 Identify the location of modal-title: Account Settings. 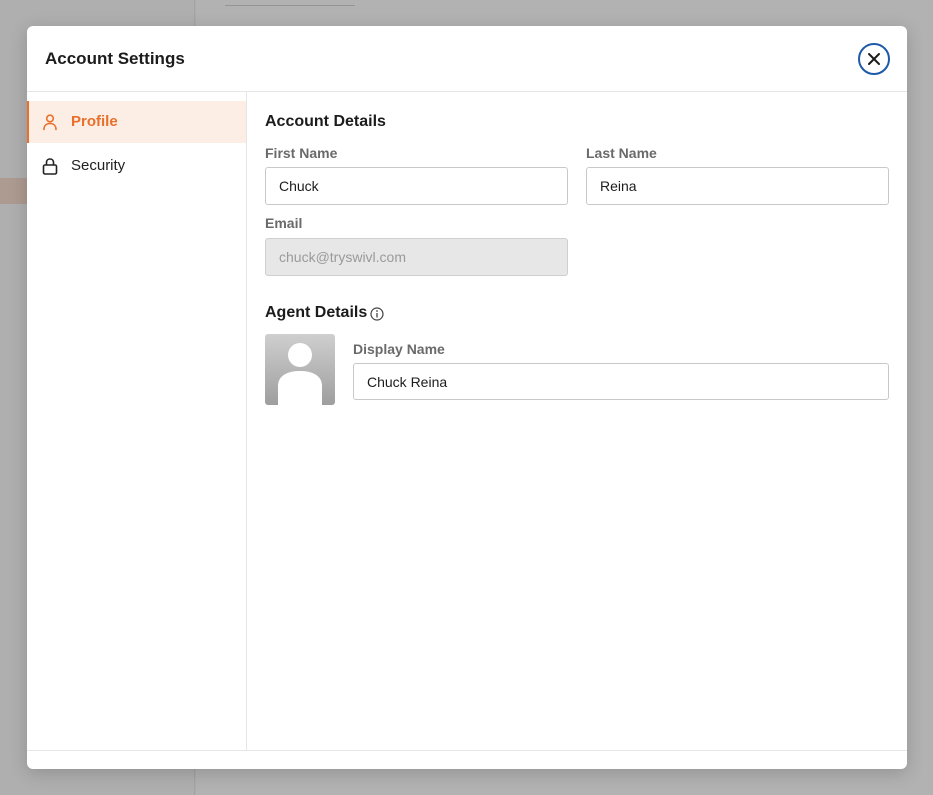
(115, 58).